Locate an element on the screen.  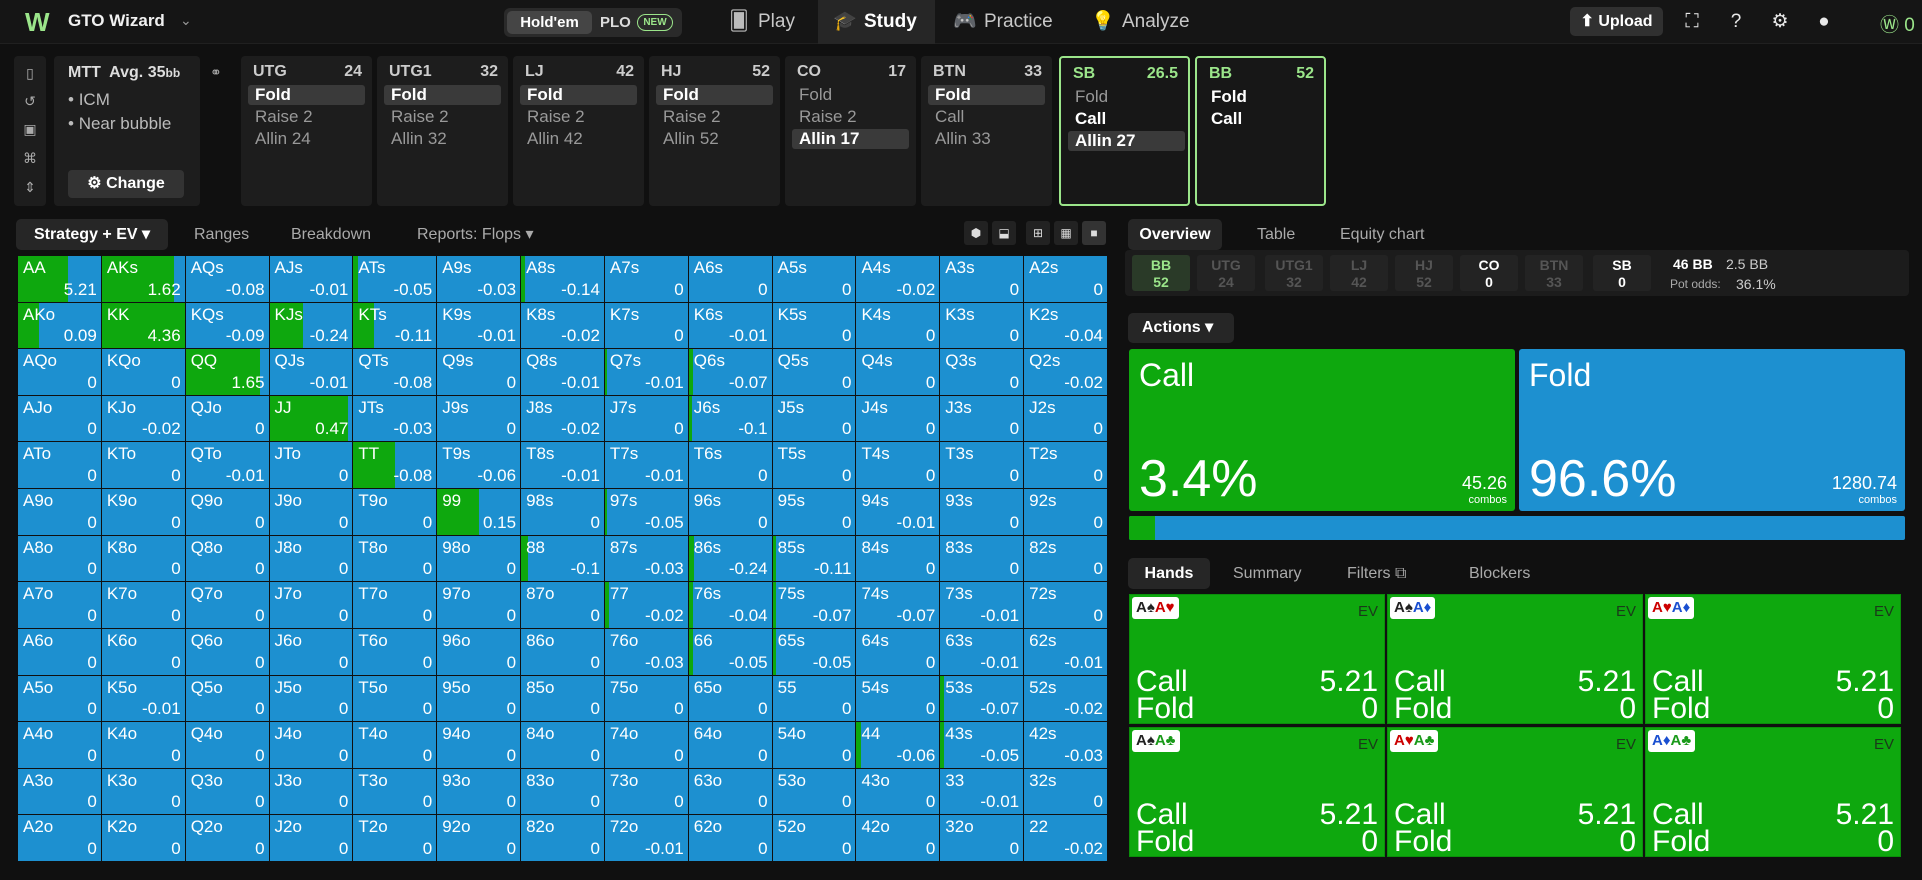
hand-cell: A9s -0.03 is located at coordinates (479, 279).